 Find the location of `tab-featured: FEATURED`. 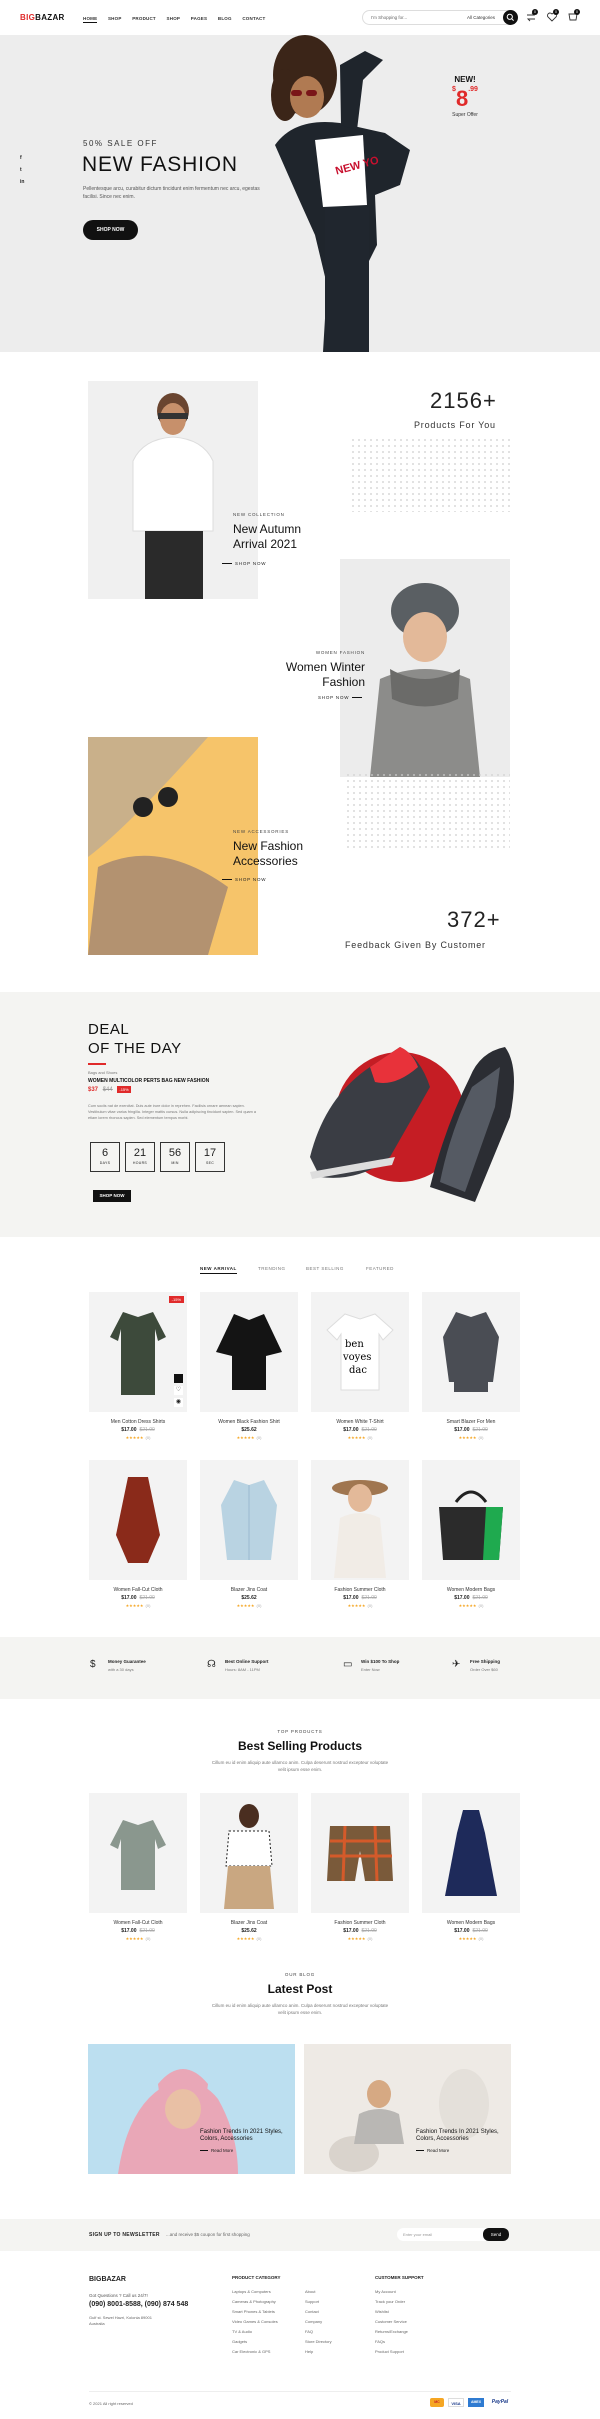

tab-featured: FEATURED is located at coordinates (380, 1268).